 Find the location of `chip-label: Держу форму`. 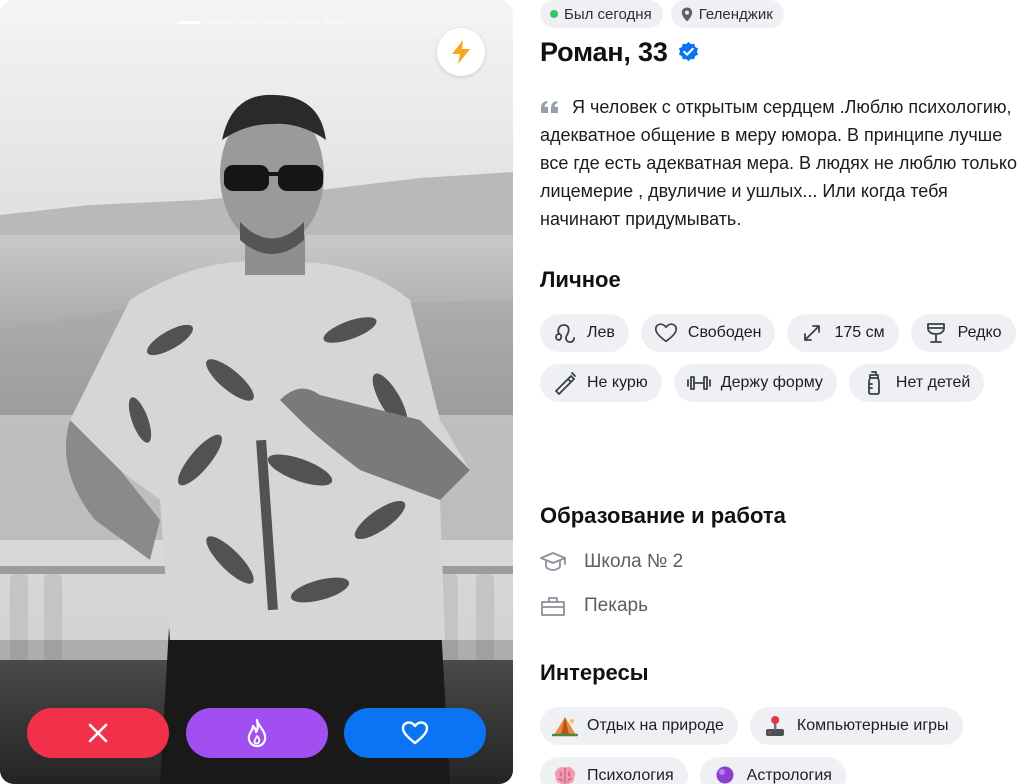

chip-label: Держу форму is located at coordinates (771, 382).